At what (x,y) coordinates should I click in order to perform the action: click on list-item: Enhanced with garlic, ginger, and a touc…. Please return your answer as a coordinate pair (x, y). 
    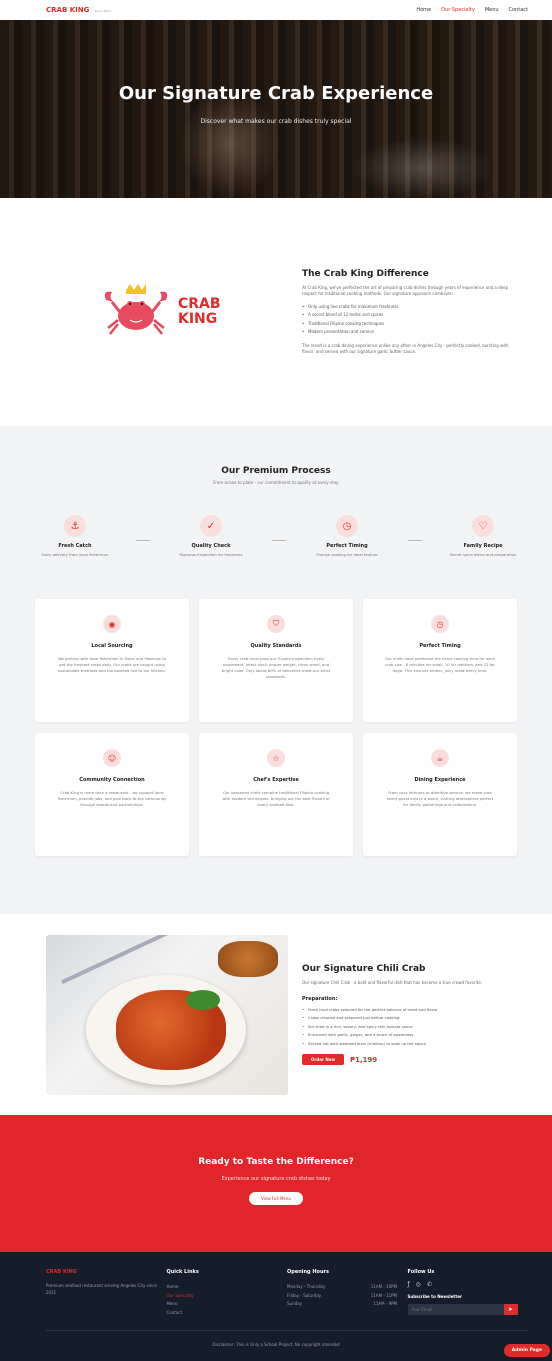
    Looking at the image, I should click on (415, 1035).